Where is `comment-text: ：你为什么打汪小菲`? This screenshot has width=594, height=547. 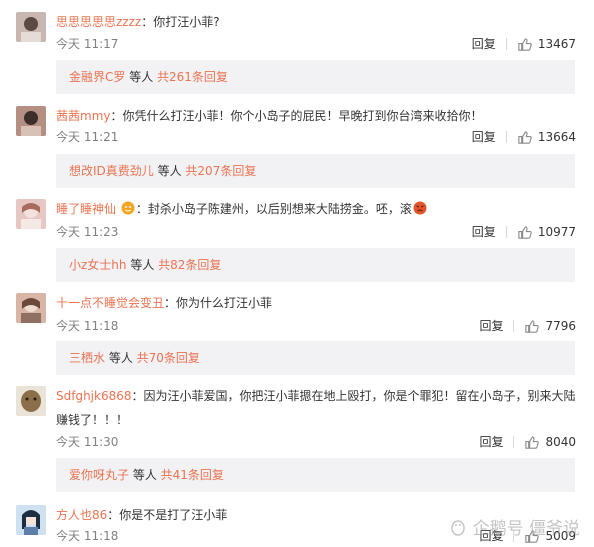
comment-text: ：你为什么打汪小菲 is located at coordinates (218, 303).